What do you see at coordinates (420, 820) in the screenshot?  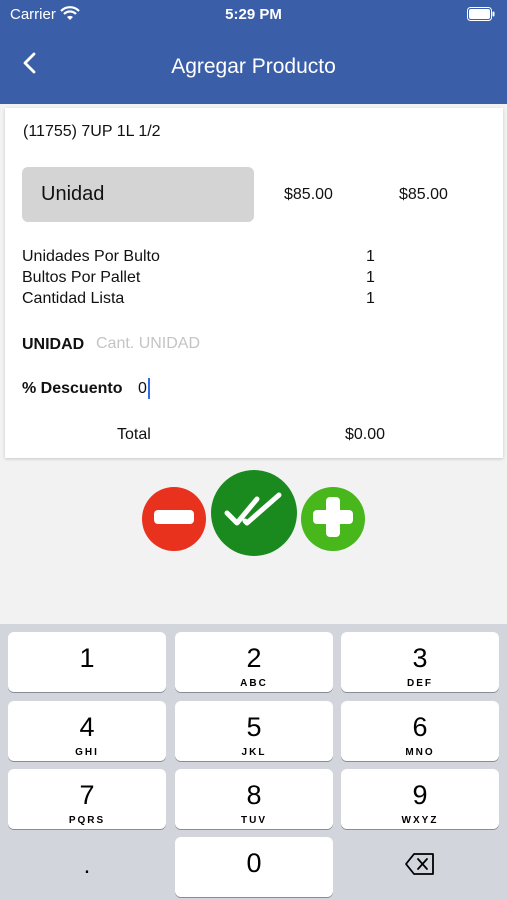 I see `key-letters: WXYZ` at bounding box center [420, 820].